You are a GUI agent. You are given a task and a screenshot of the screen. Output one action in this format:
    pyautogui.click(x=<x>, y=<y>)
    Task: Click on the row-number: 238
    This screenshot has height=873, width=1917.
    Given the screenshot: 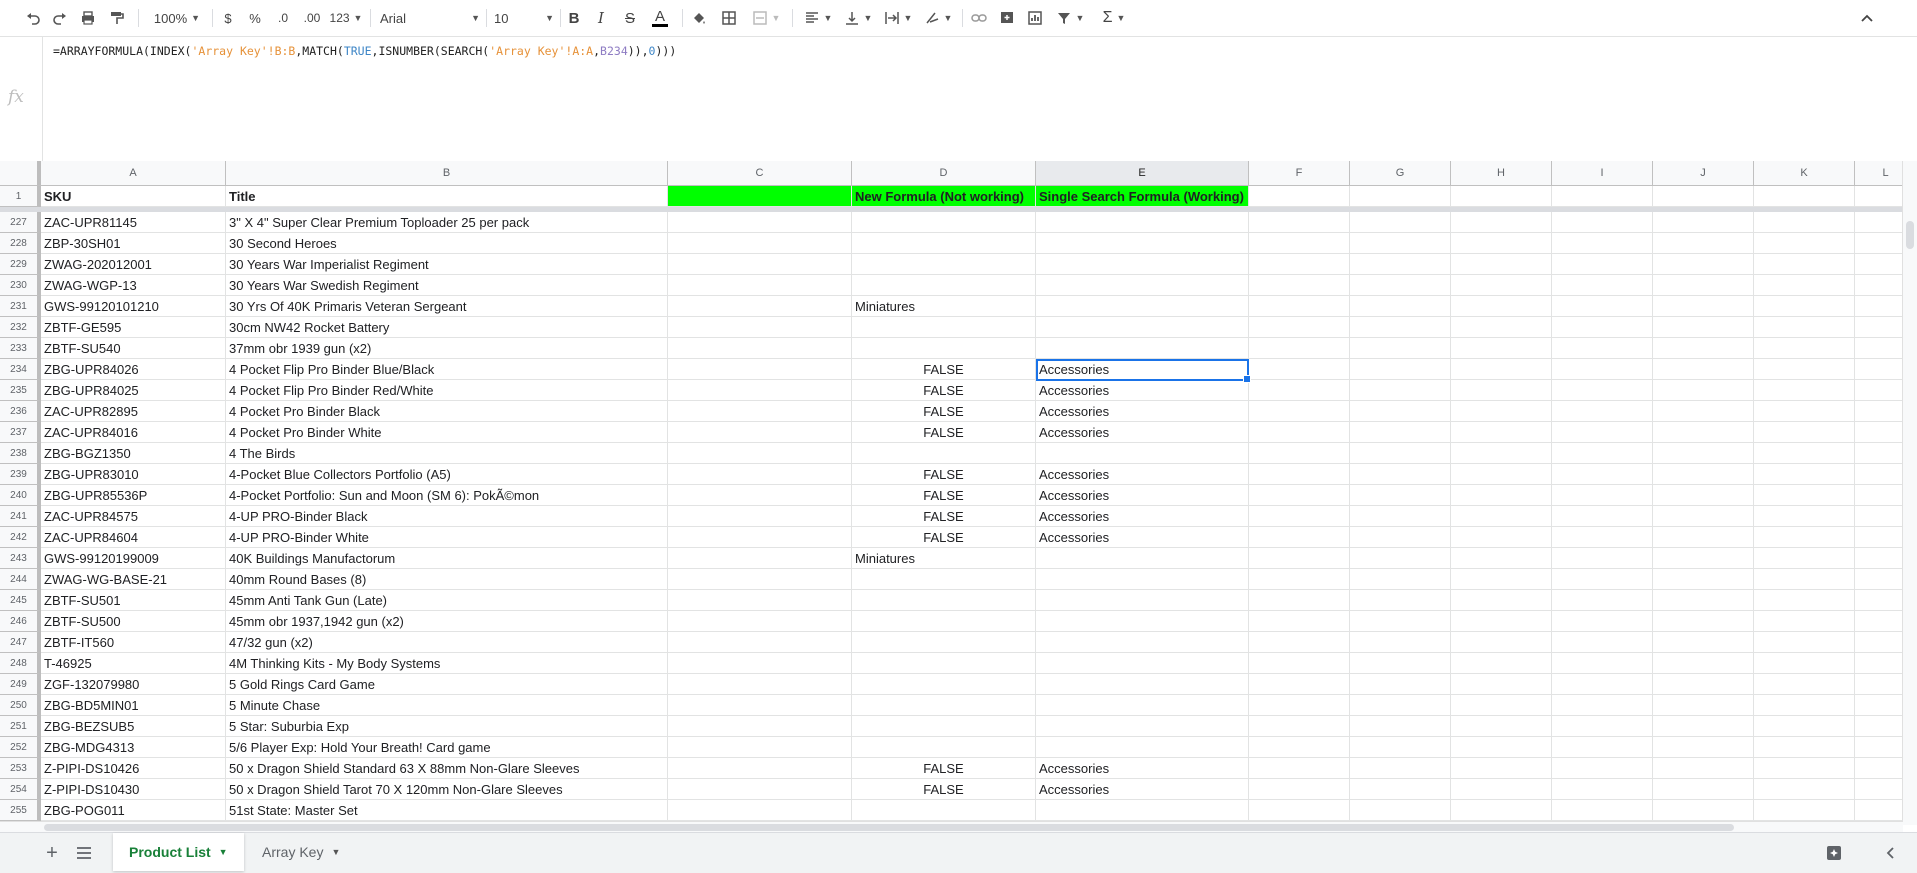 What is the action you would take?
    pyautogui.click(x=20, y=453)
    